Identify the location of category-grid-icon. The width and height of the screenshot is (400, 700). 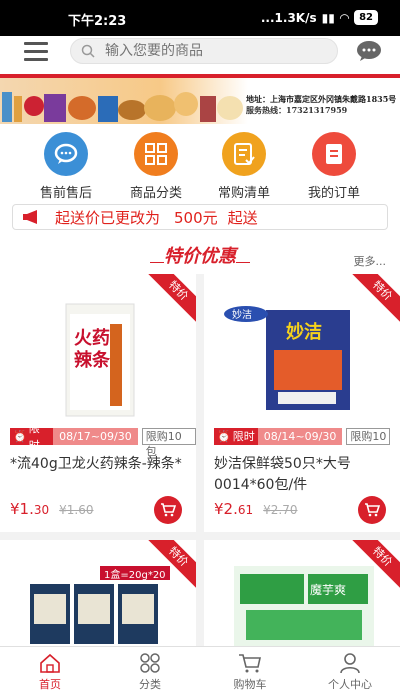
(156, 154).